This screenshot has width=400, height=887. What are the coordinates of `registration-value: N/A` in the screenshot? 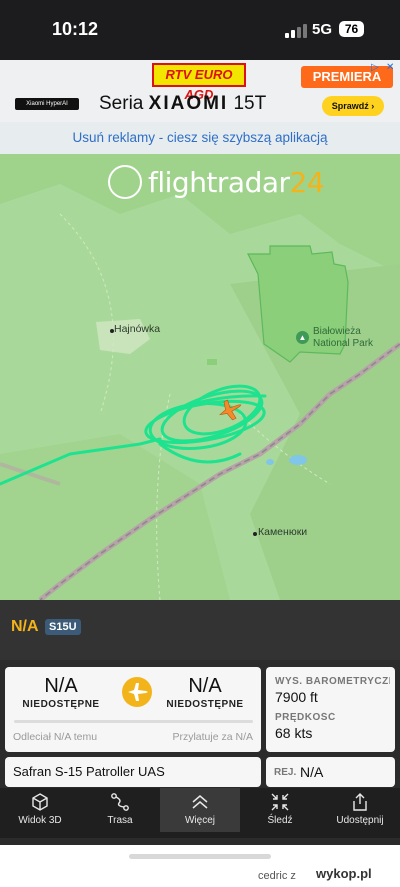 It's located at (312, 772).